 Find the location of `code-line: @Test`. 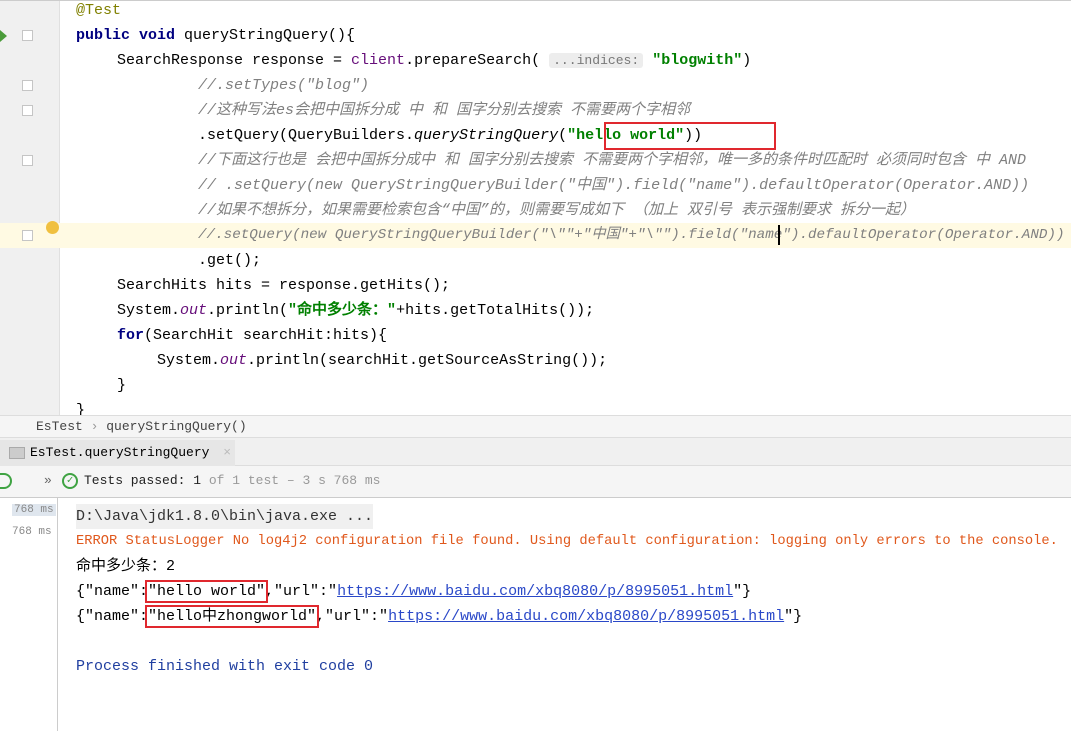

code-line: @Test is located at coordinates (535, 11).